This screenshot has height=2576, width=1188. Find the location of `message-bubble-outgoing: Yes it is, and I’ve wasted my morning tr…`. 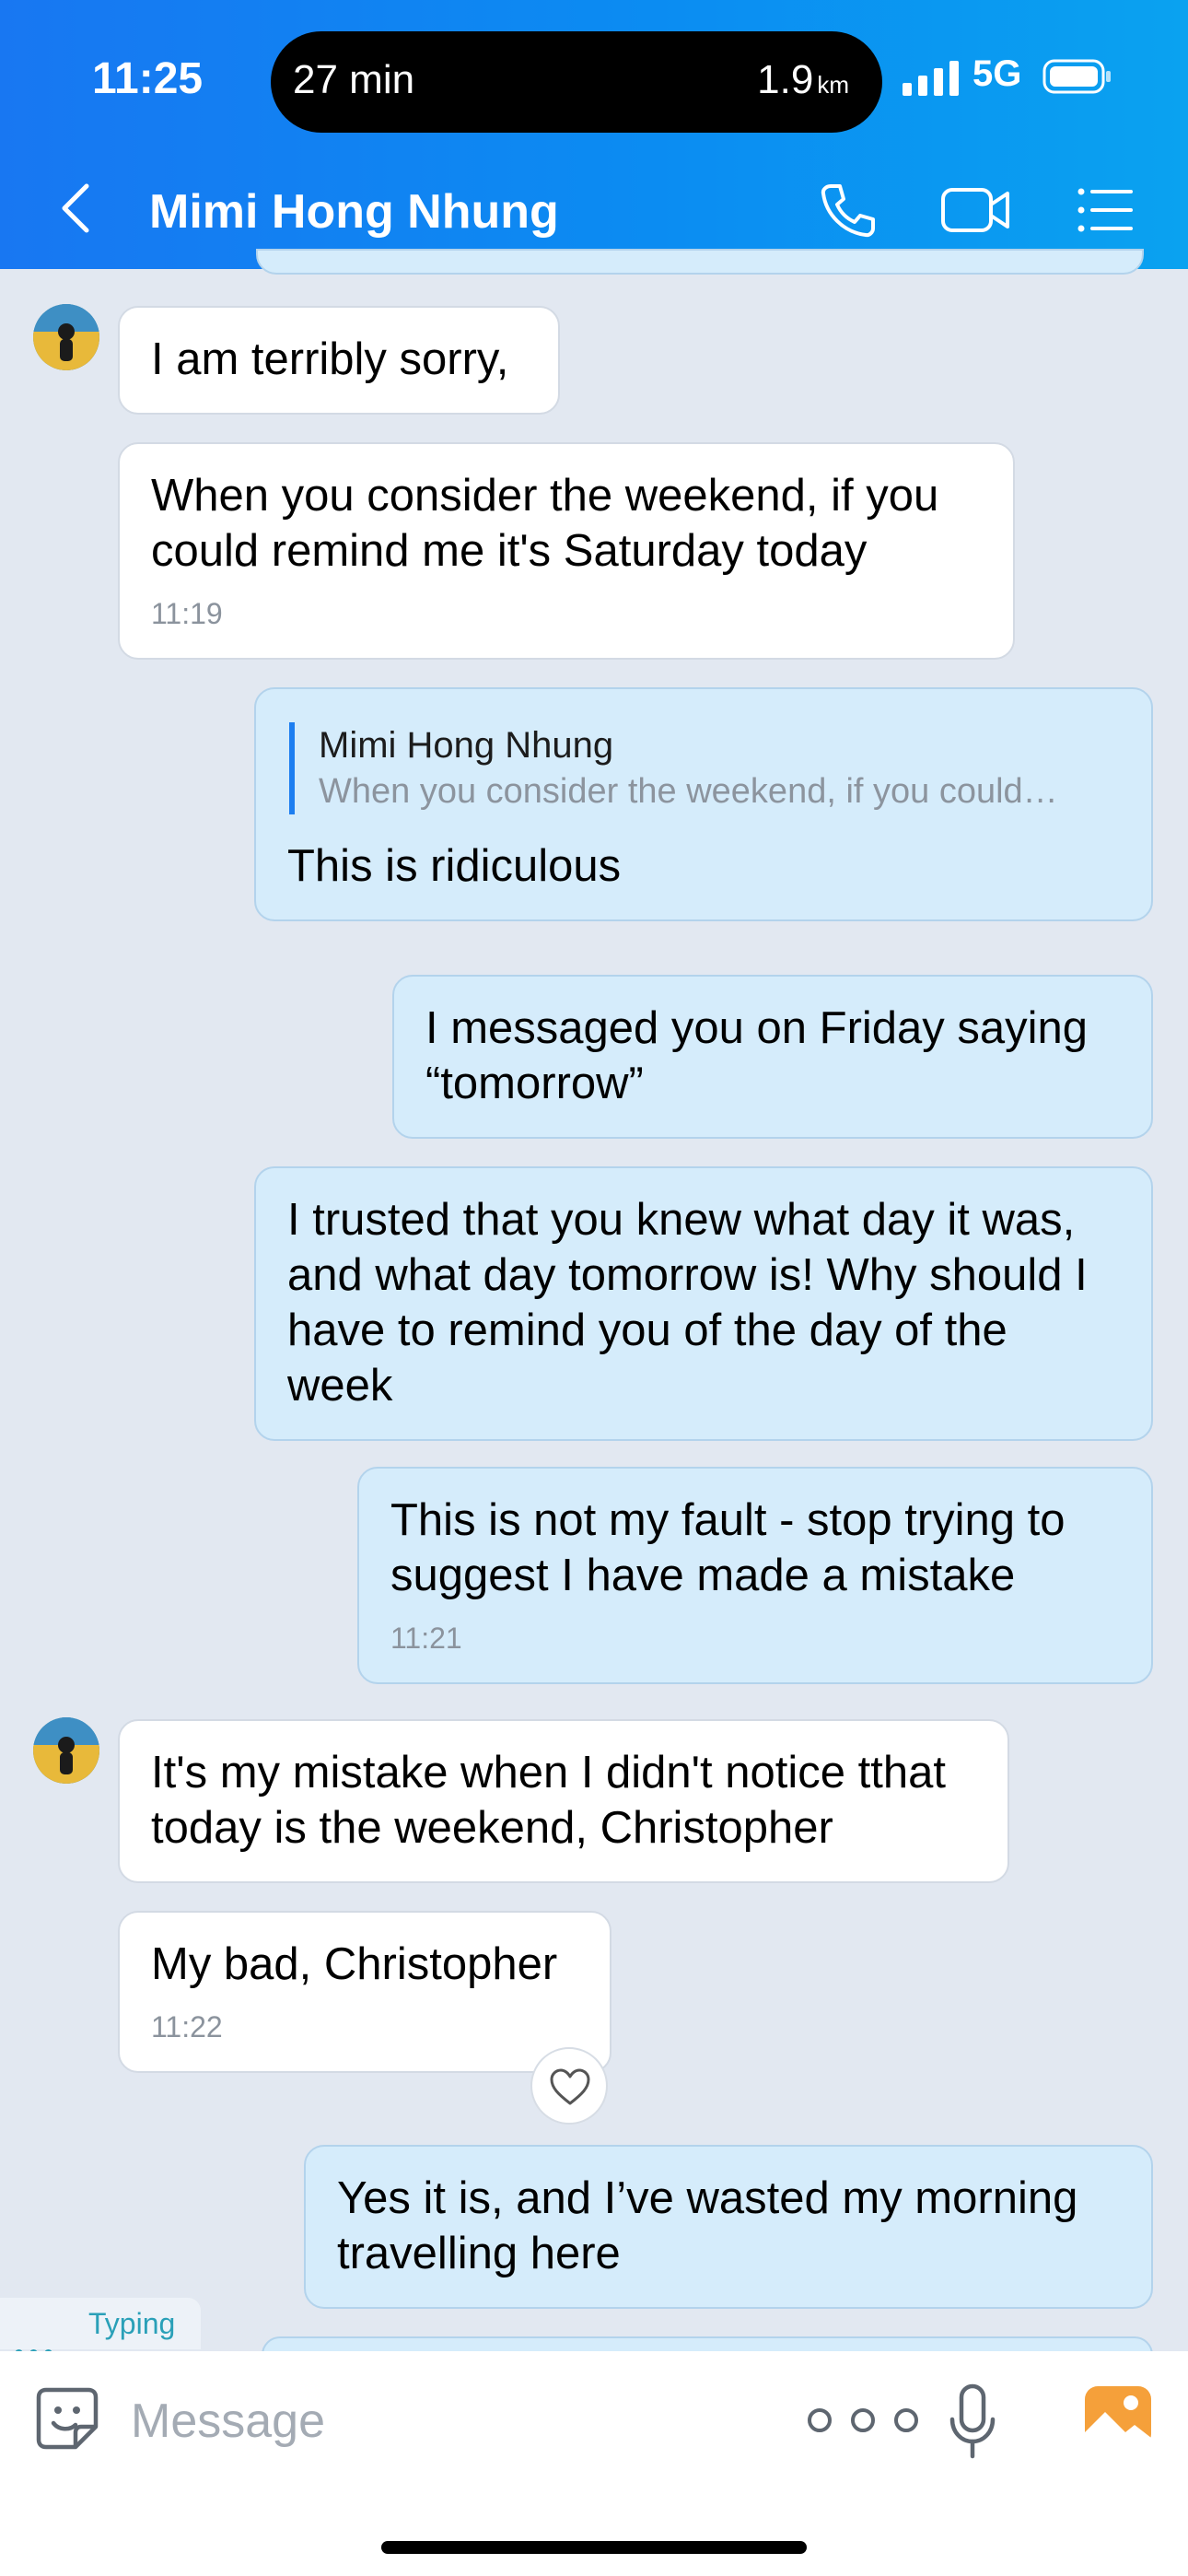

message-bubble-outgoing: Yes it is, and I’ve wasted my morning tr… is located at coordinates (728, 2227).